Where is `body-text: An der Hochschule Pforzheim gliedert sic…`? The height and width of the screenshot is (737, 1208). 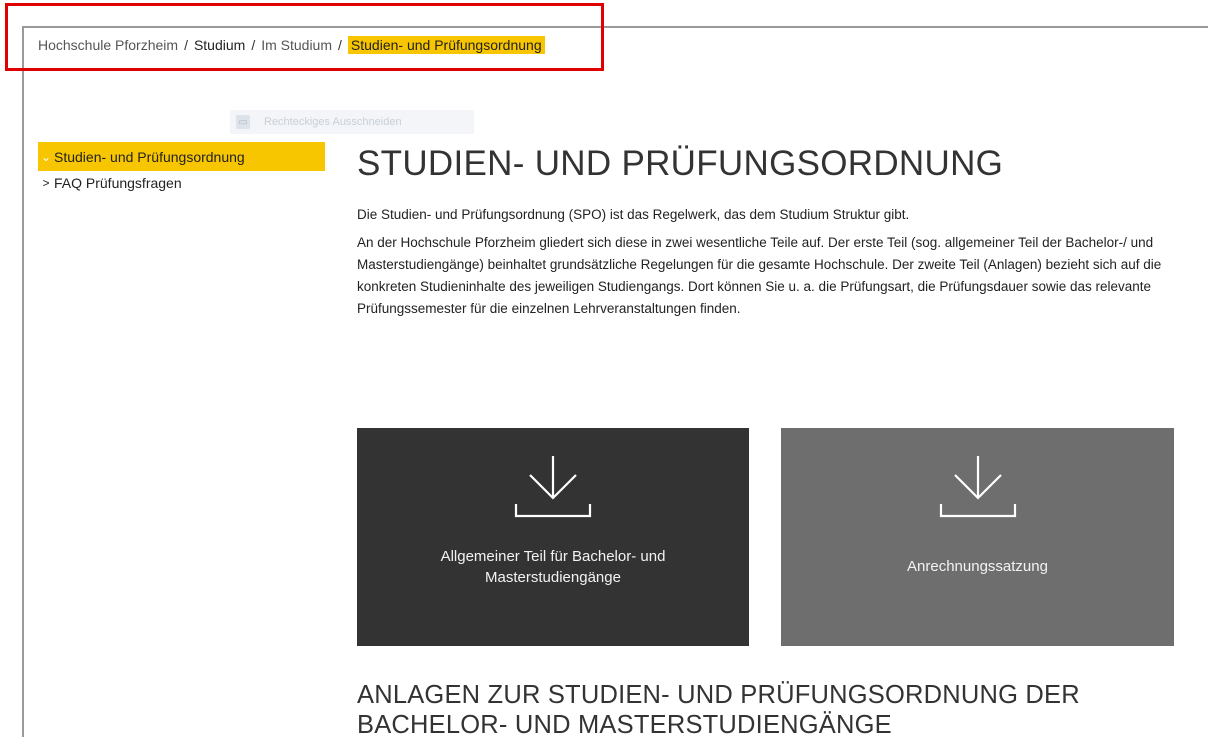
body-text: An der Hochschule Pforzheim gliedert sic… is located at coordinates (759, 275).